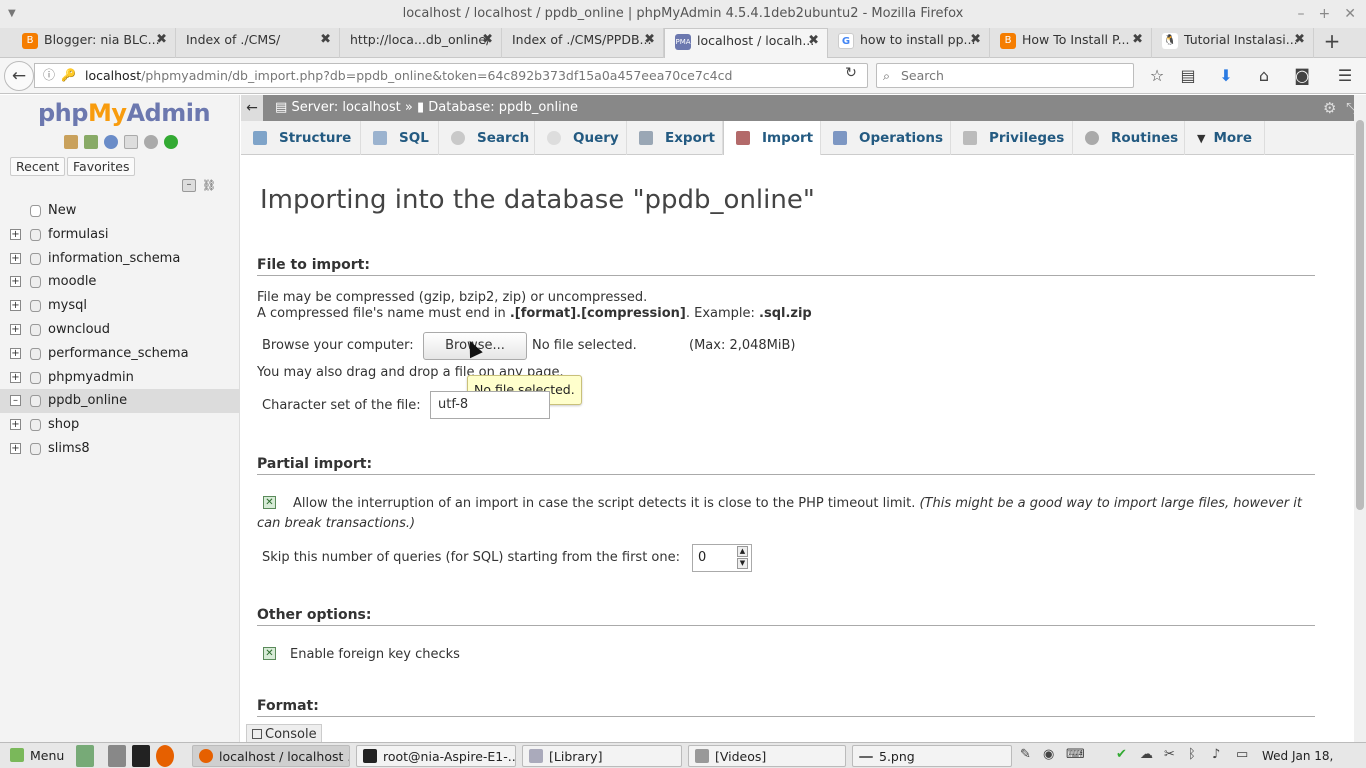 Image resolution: width=1366 pixels, height=768 pixels. I want to click on shield-icon: ✔, so click(1121, 754).